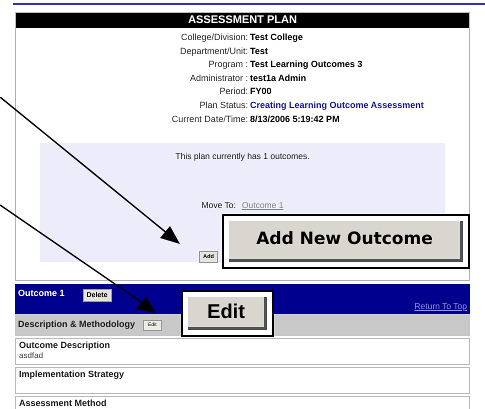 The height and width of the screenshot is (409, 485). I want to click on add-new-outcome-button: Add New Outcome, so click(346, 241).